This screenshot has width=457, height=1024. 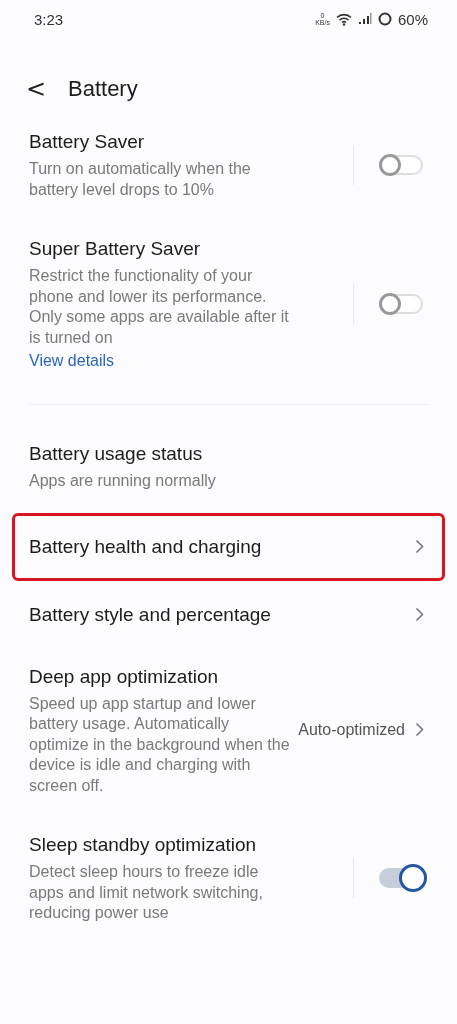 I want to click on setting-title: Deep app optimization, so click(x=124, y=676).